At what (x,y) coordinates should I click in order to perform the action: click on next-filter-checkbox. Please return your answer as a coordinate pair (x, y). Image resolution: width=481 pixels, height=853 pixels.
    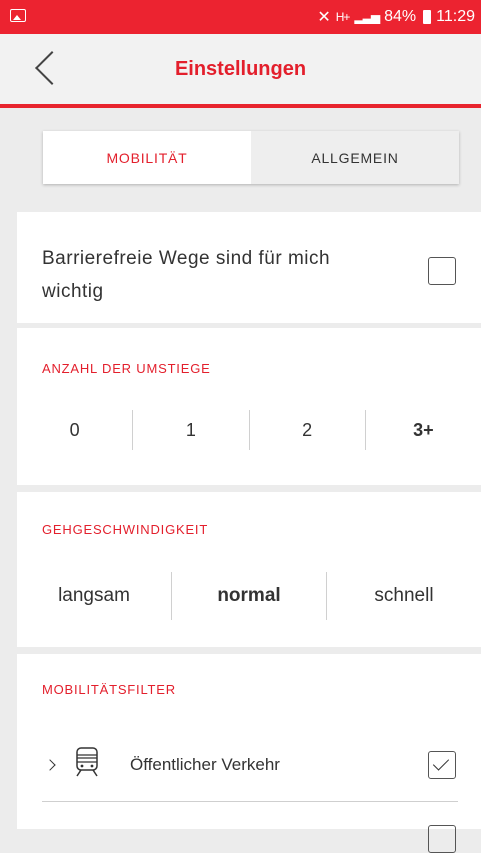
    Looking at the image, I should click on (442, 839).